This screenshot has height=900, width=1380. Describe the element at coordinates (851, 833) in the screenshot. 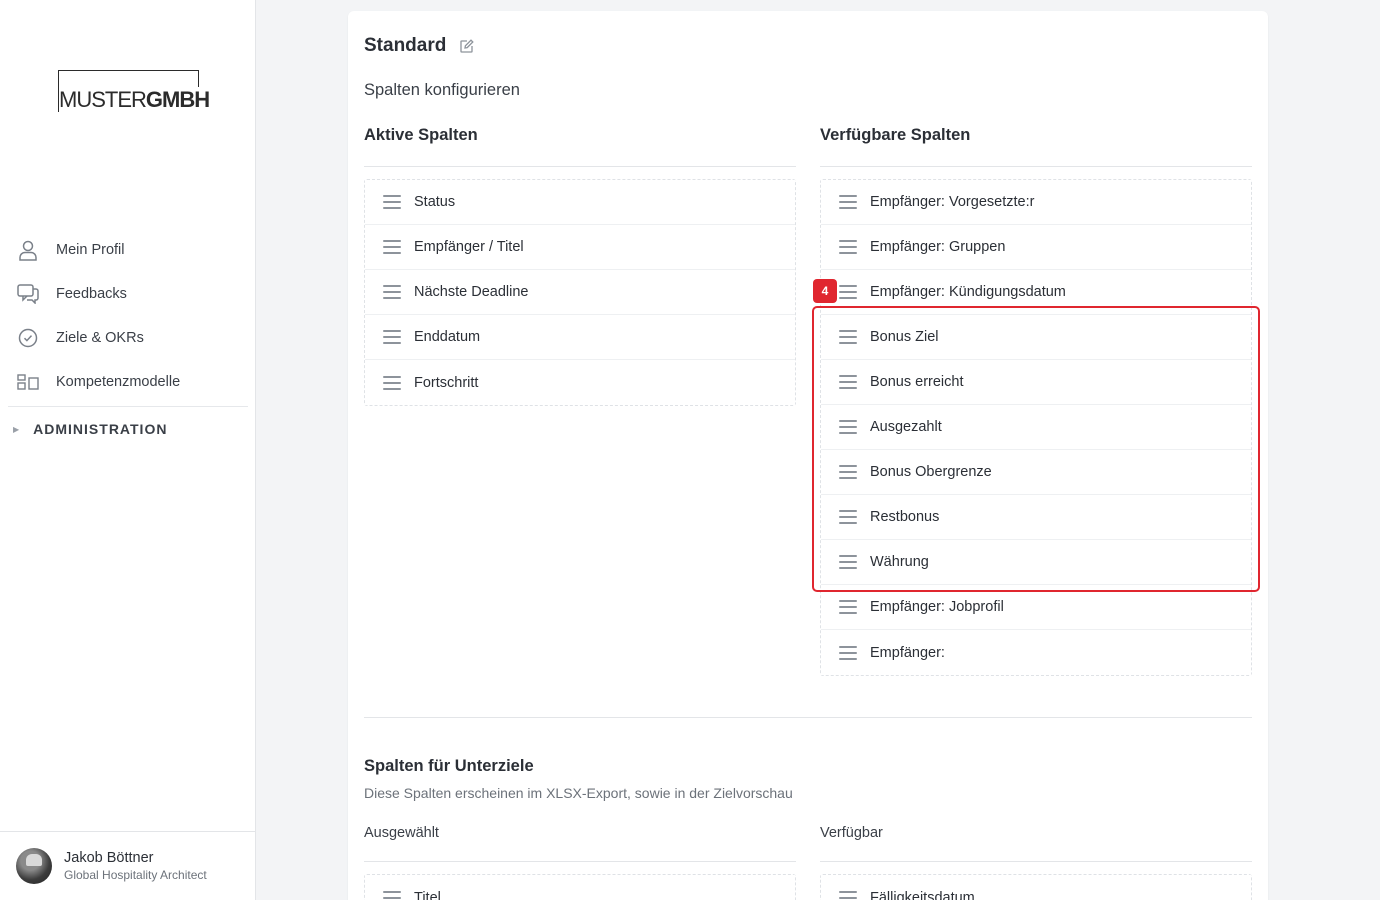

I see `available-heading: Verfügbar` at that location.